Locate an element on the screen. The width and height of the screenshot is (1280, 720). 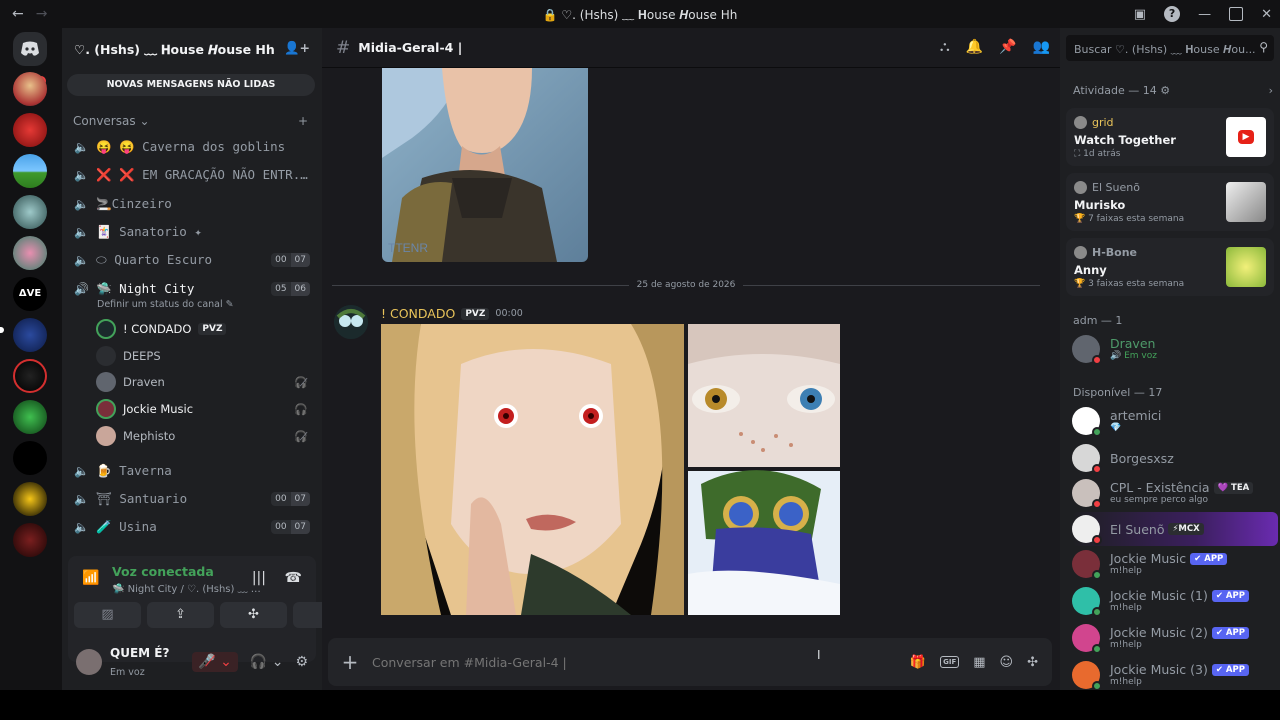
voice-user: ! CONDADO PVZ is located at coordinates (202, 329).